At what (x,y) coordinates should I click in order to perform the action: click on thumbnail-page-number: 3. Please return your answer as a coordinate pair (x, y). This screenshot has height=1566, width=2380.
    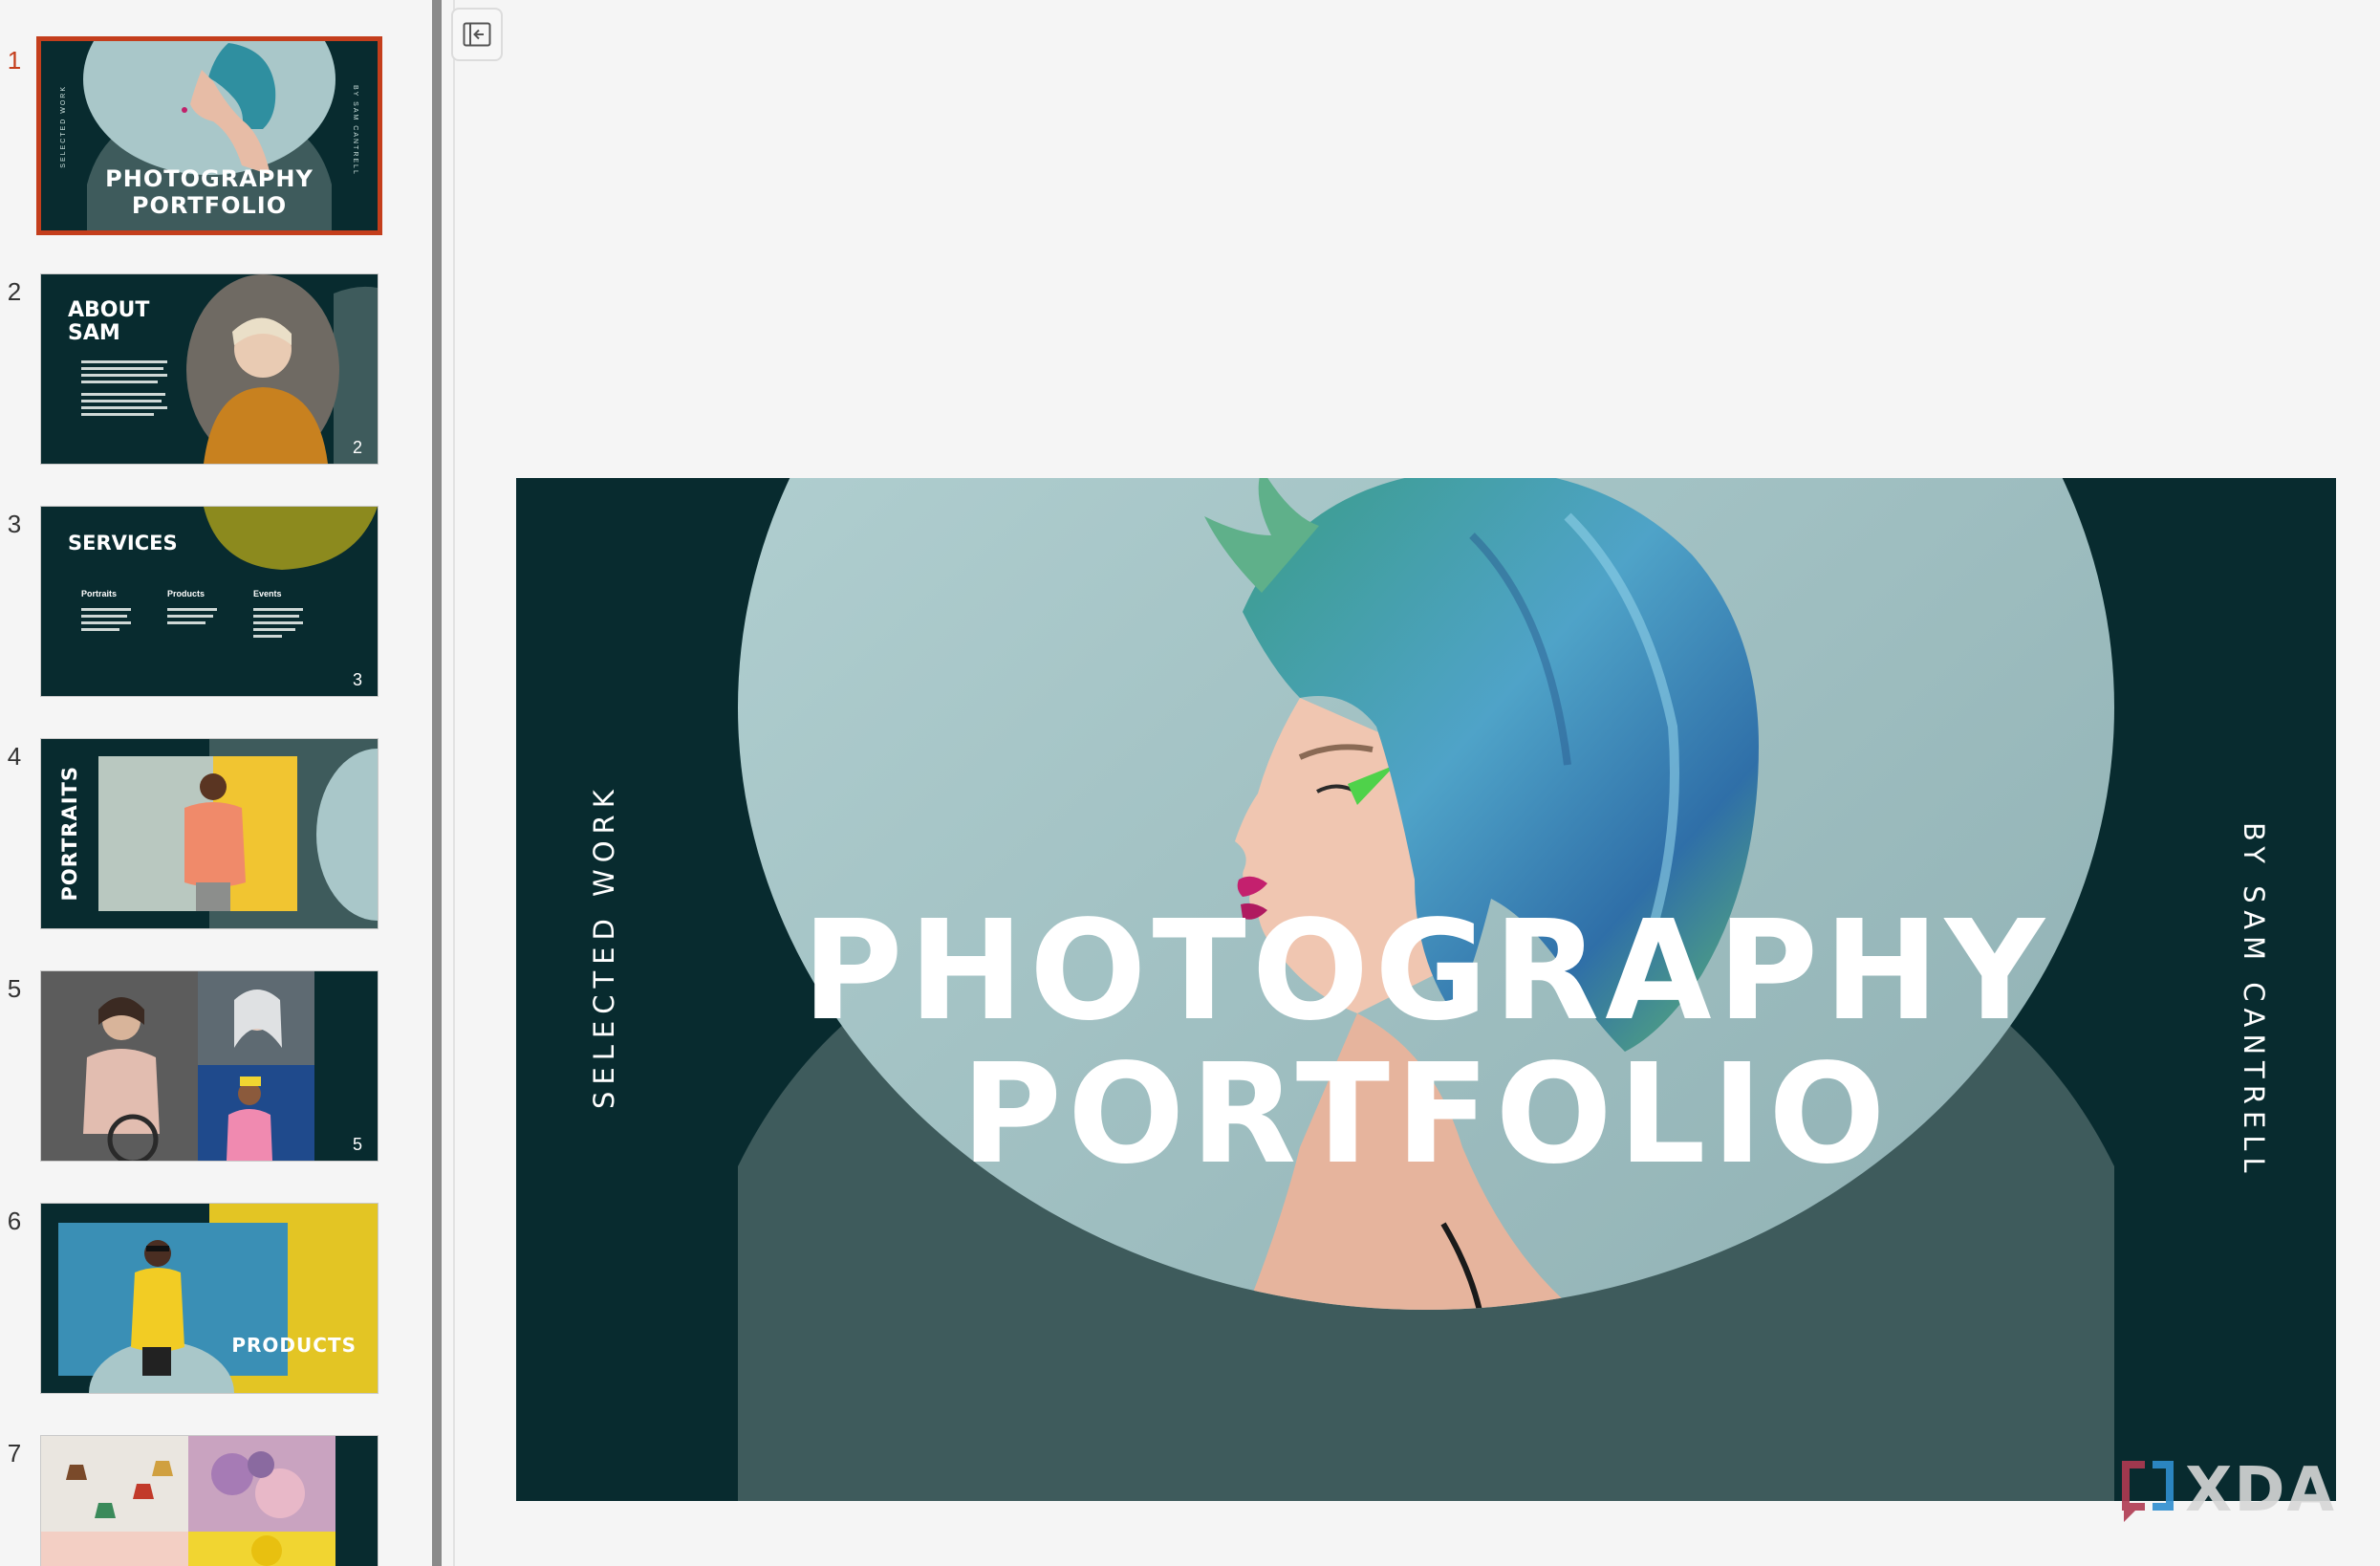
    Looking at the image, I should click on (357, 679).